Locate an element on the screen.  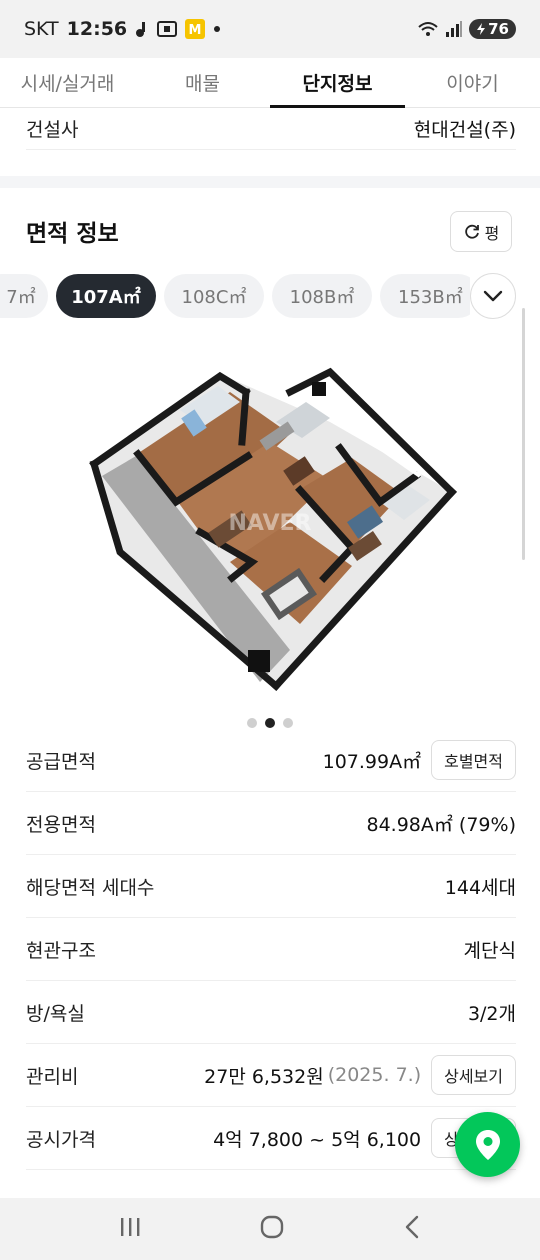
clock: 12:56 is located at coordinates (97, 29).